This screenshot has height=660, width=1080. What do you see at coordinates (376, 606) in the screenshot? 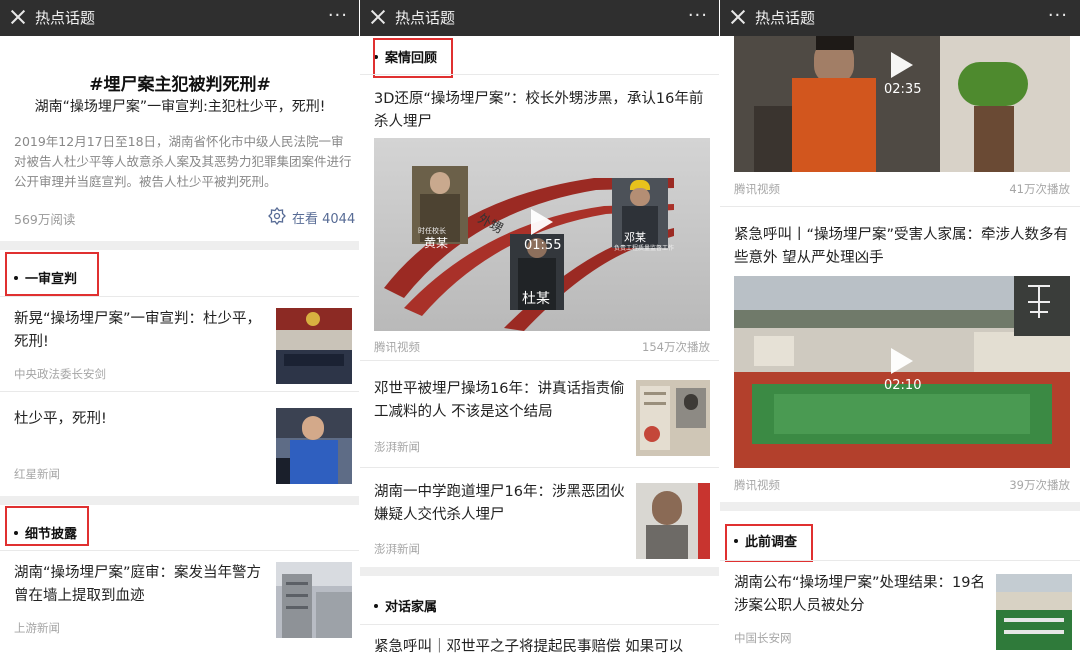
I see `bullet-dot` at bounding box center [376, 606].